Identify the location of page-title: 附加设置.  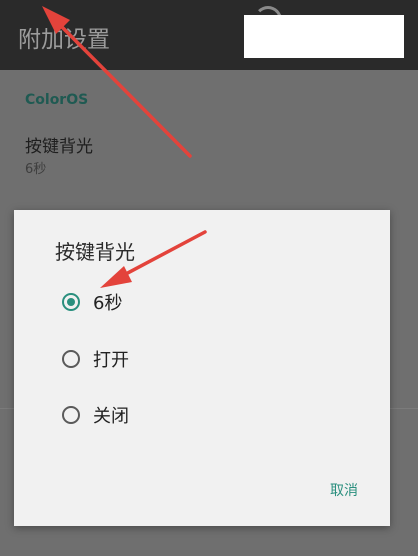
(64, 40).